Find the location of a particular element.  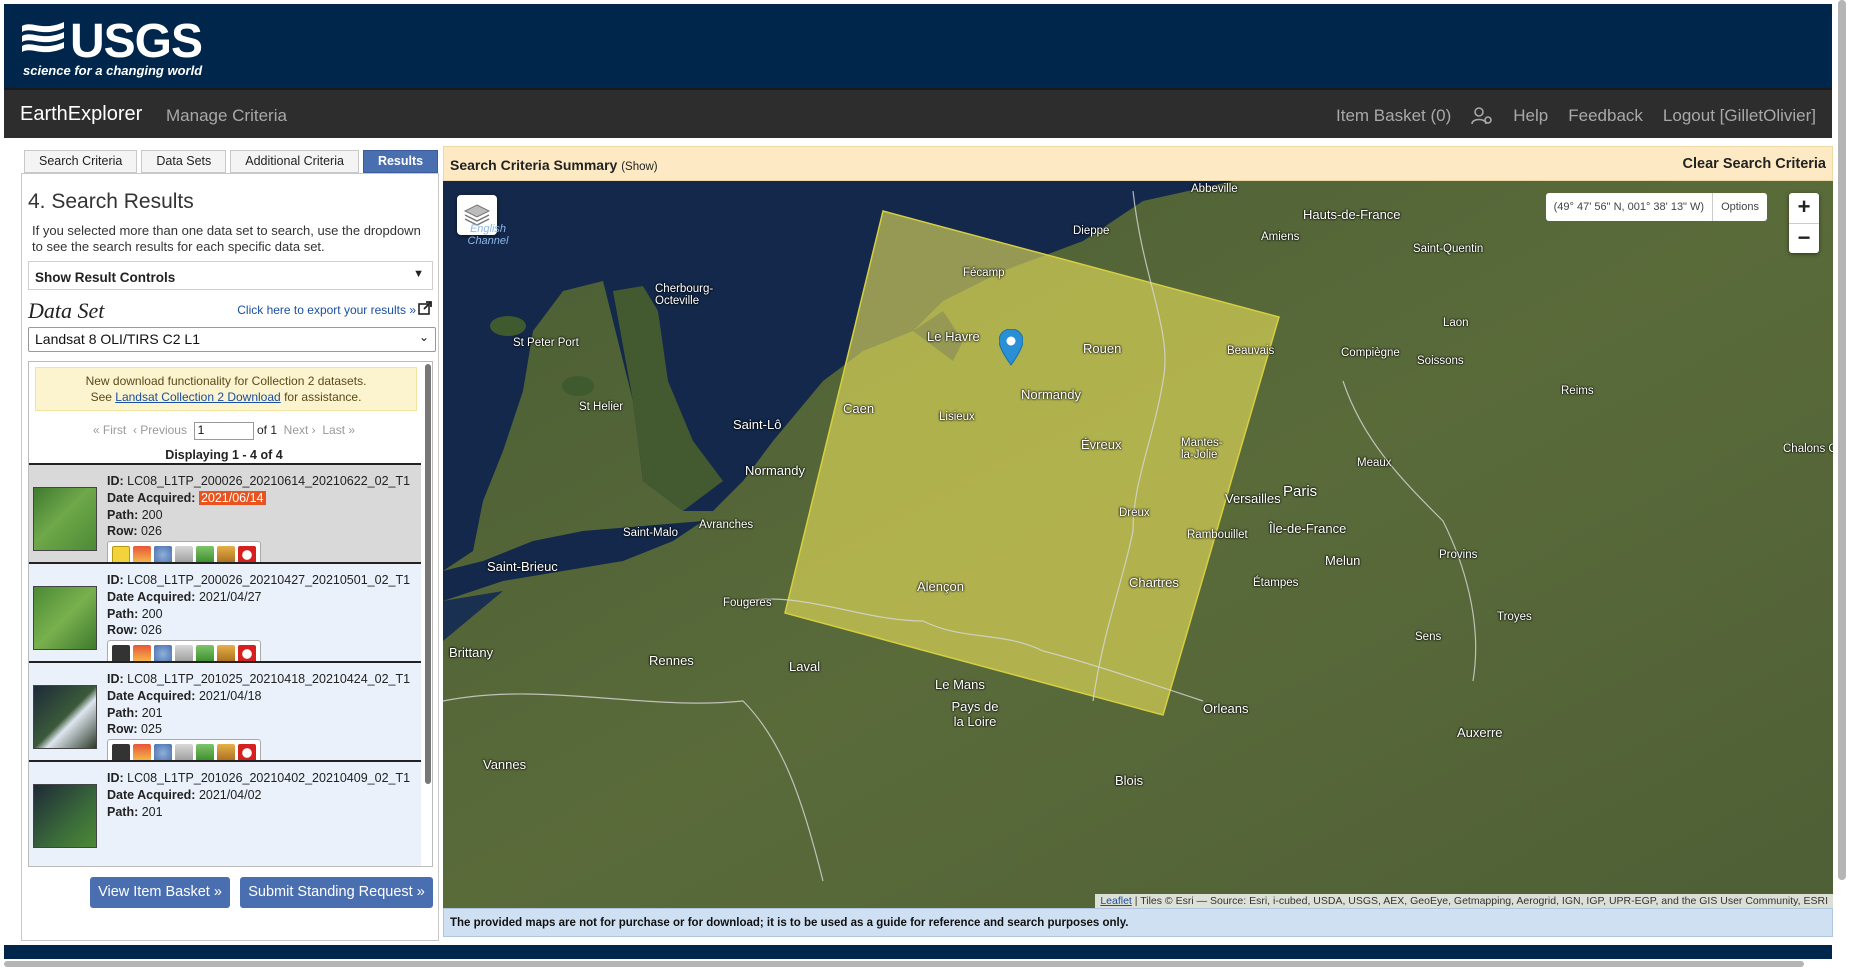

view-item-basket-button: View Item Basket » is located at coordinates (160, 892).